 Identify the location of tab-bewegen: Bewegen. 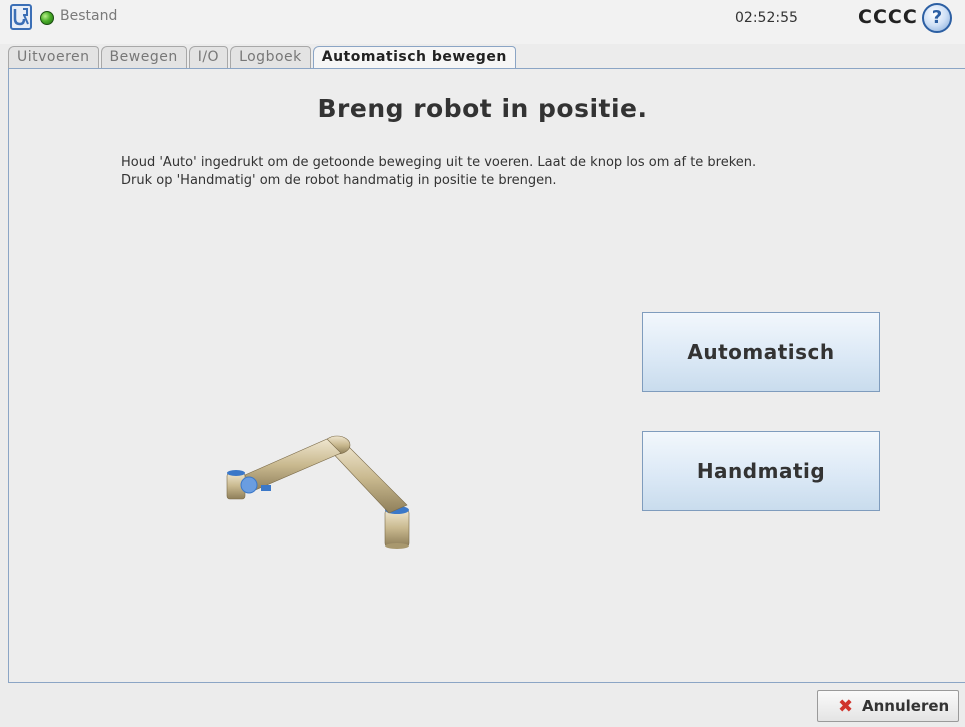
(143, 57).